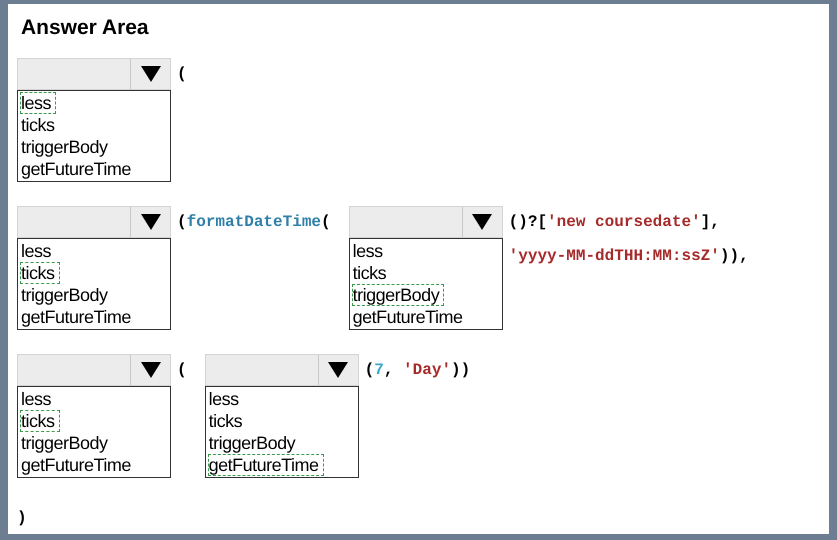  What do you see at coordinates (85, 28) in the screenshot?
I see `title: Answer Area` at bounding box center [85, 28].